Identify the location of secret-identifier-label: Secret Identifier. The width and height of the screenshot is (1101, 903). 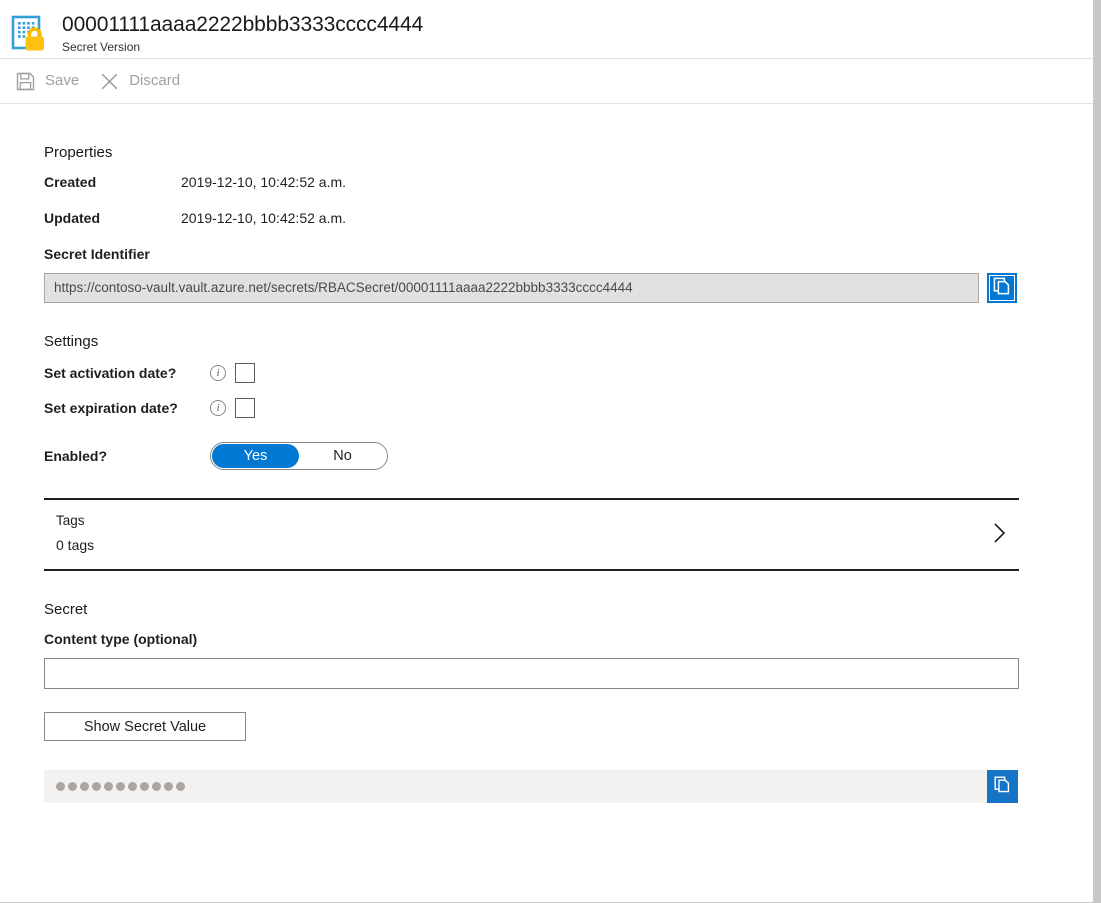
(97, 254).